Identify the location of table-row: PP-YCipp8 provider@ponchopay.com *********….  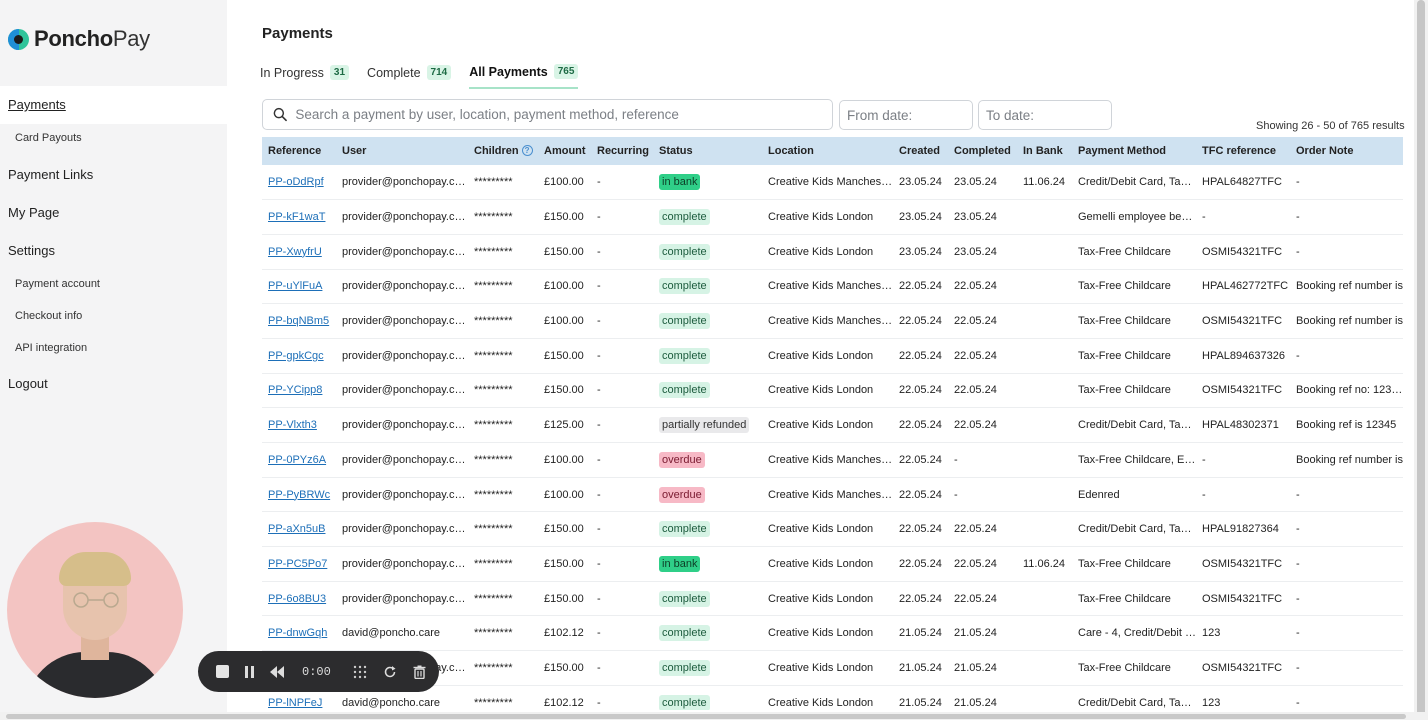
(832, 391).